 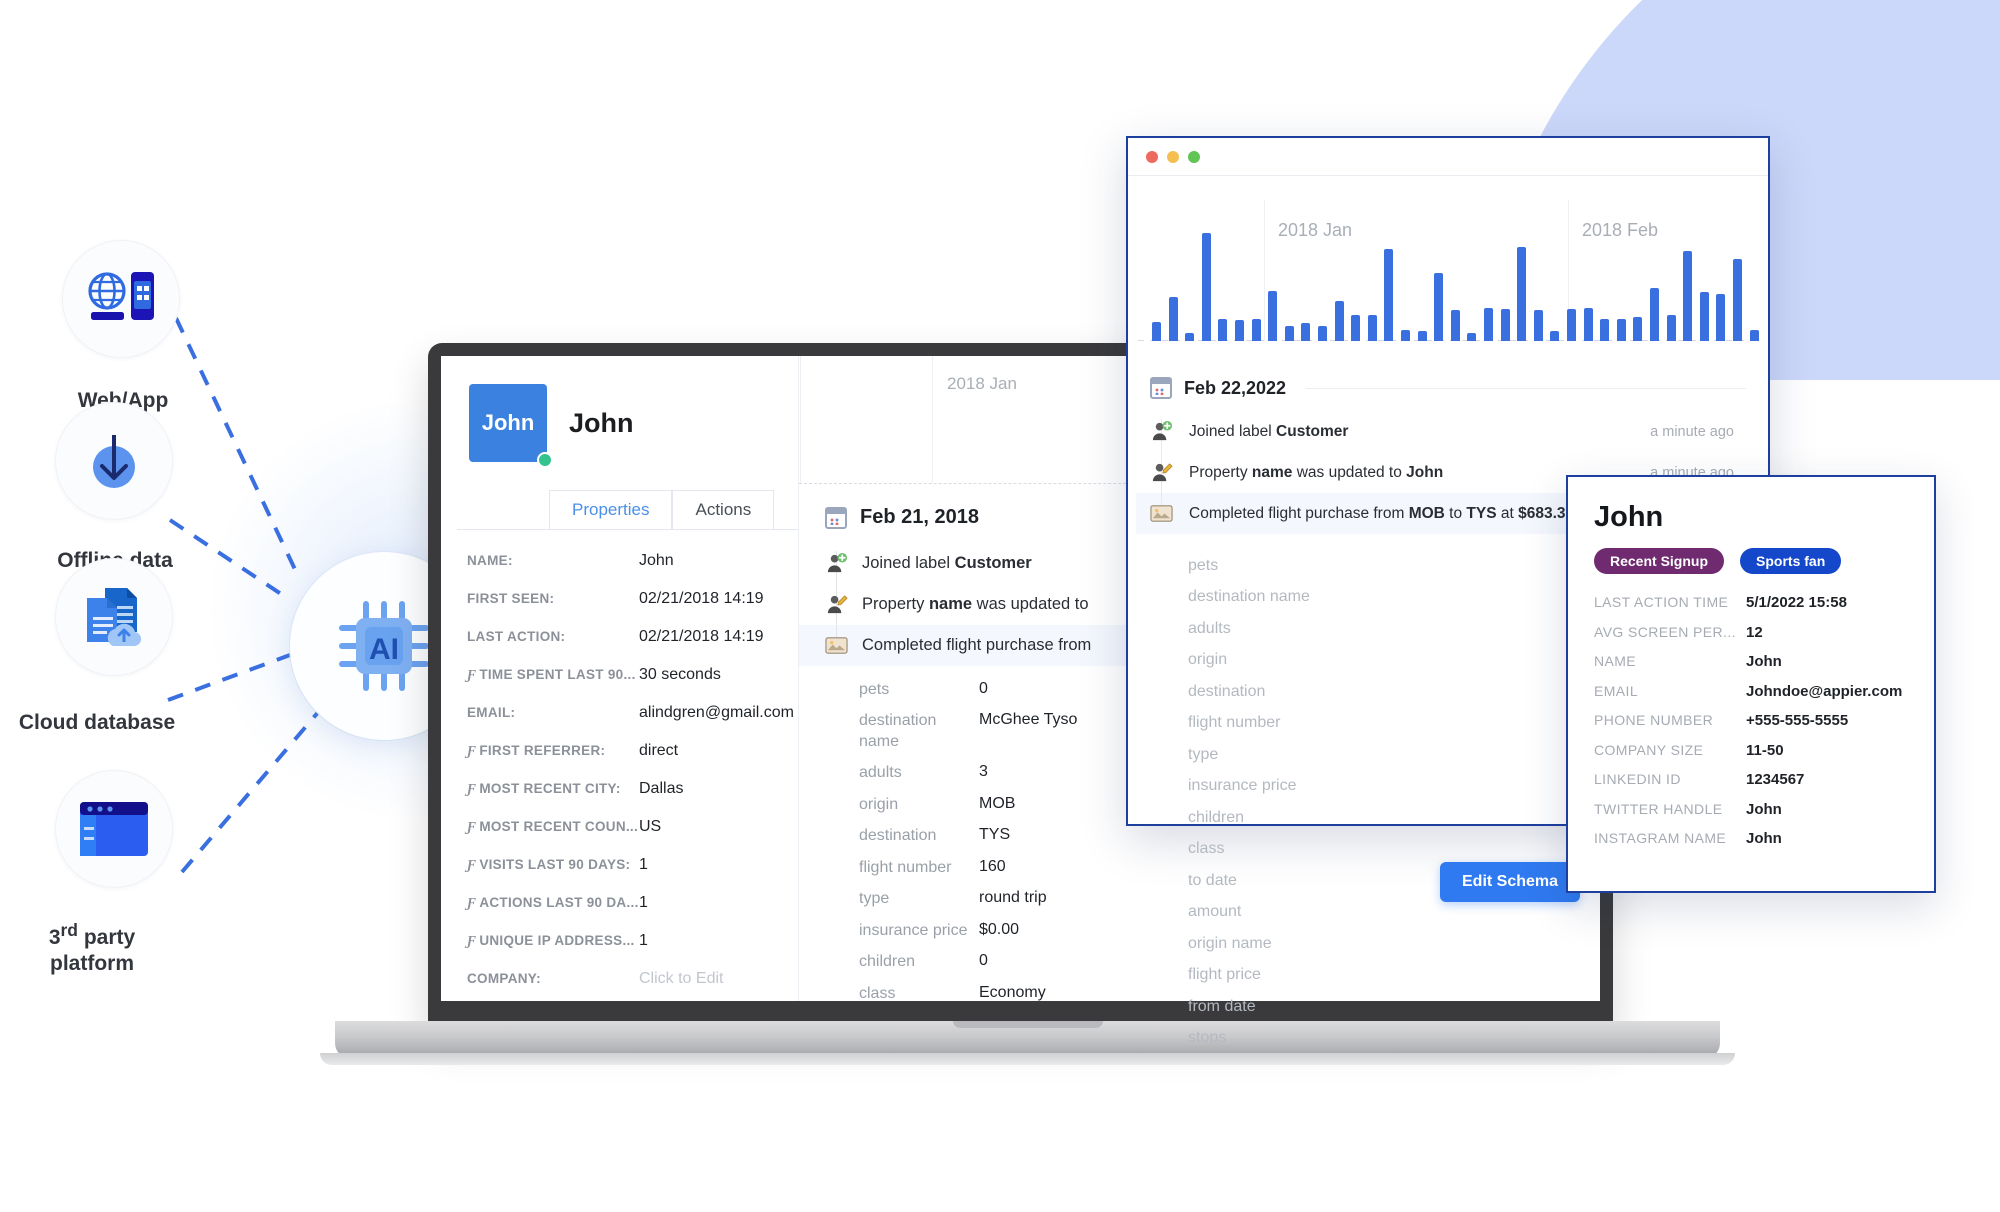 What do you see at coordinates (919, 517) in the screenshot?
I see `timeline-date: Feb 21, 2018` at bounding box center [919, 517].